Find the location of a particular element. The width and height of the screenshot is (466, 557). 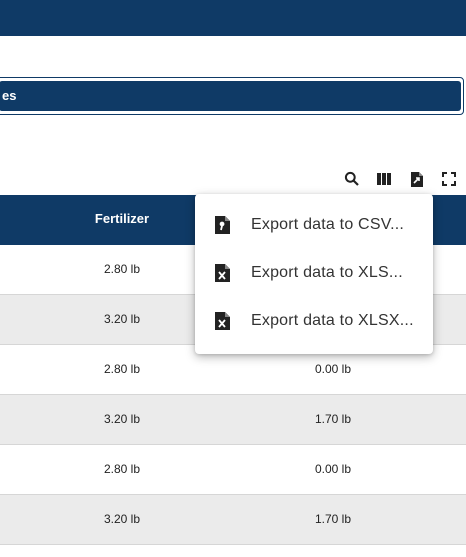

table-row: 2.80 lb 0.00 lb is located at coordinates (233, 470).